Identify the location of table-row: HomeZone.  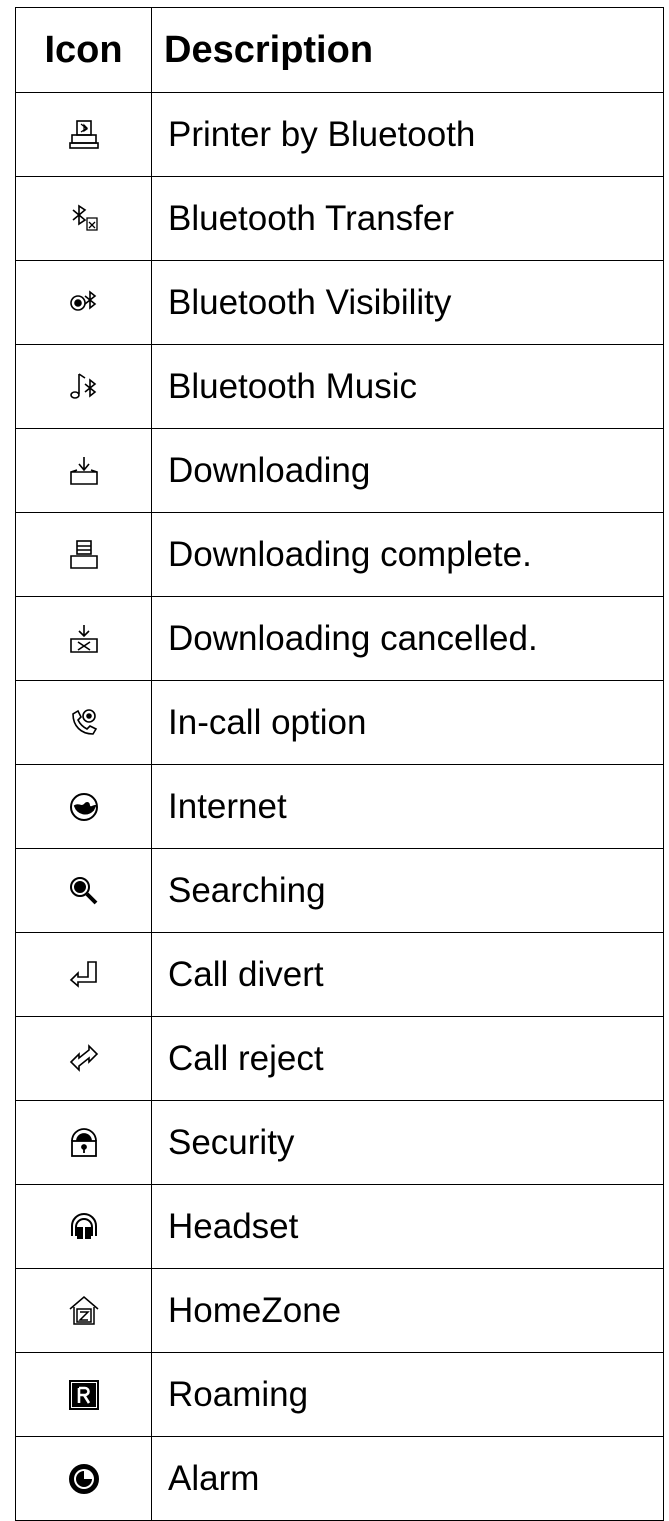
(339, 1310).